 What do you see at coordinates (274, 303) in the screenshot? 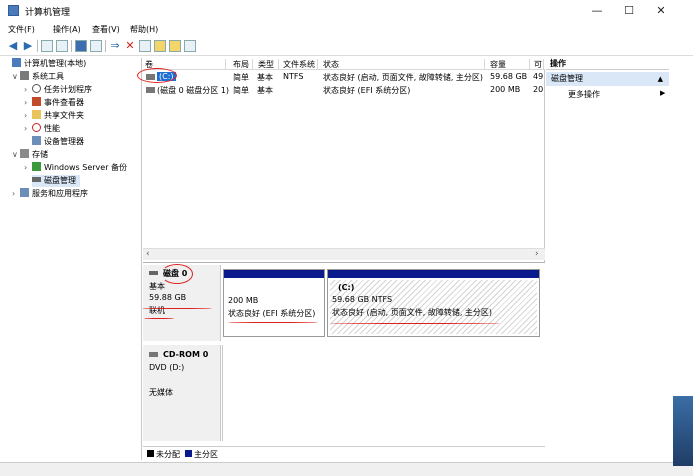
I see `partition-efi: 200 MB 状态良好 (EFI 系统分区)` at bounding box center [274, 303].